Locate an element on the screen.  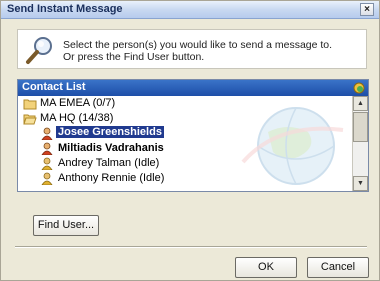
close-button: × is located at coordinates (367, 9).